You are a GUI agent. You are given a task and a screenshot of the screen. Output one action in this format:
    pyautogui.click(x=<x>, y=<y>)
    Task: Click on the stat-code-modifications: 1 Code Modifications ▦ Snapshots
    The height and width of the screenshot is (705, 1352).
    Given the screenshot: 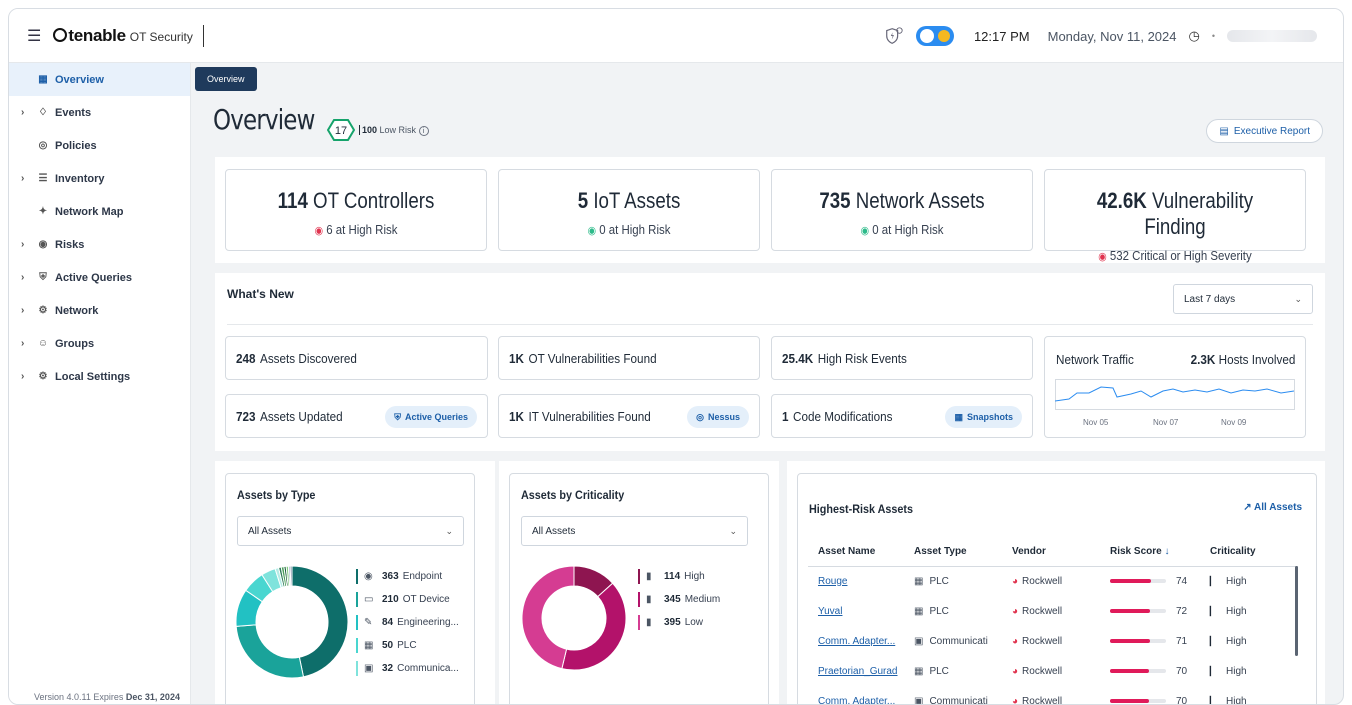 What is the action you would take?
    pyautogui.click(x=902, y=416)
    